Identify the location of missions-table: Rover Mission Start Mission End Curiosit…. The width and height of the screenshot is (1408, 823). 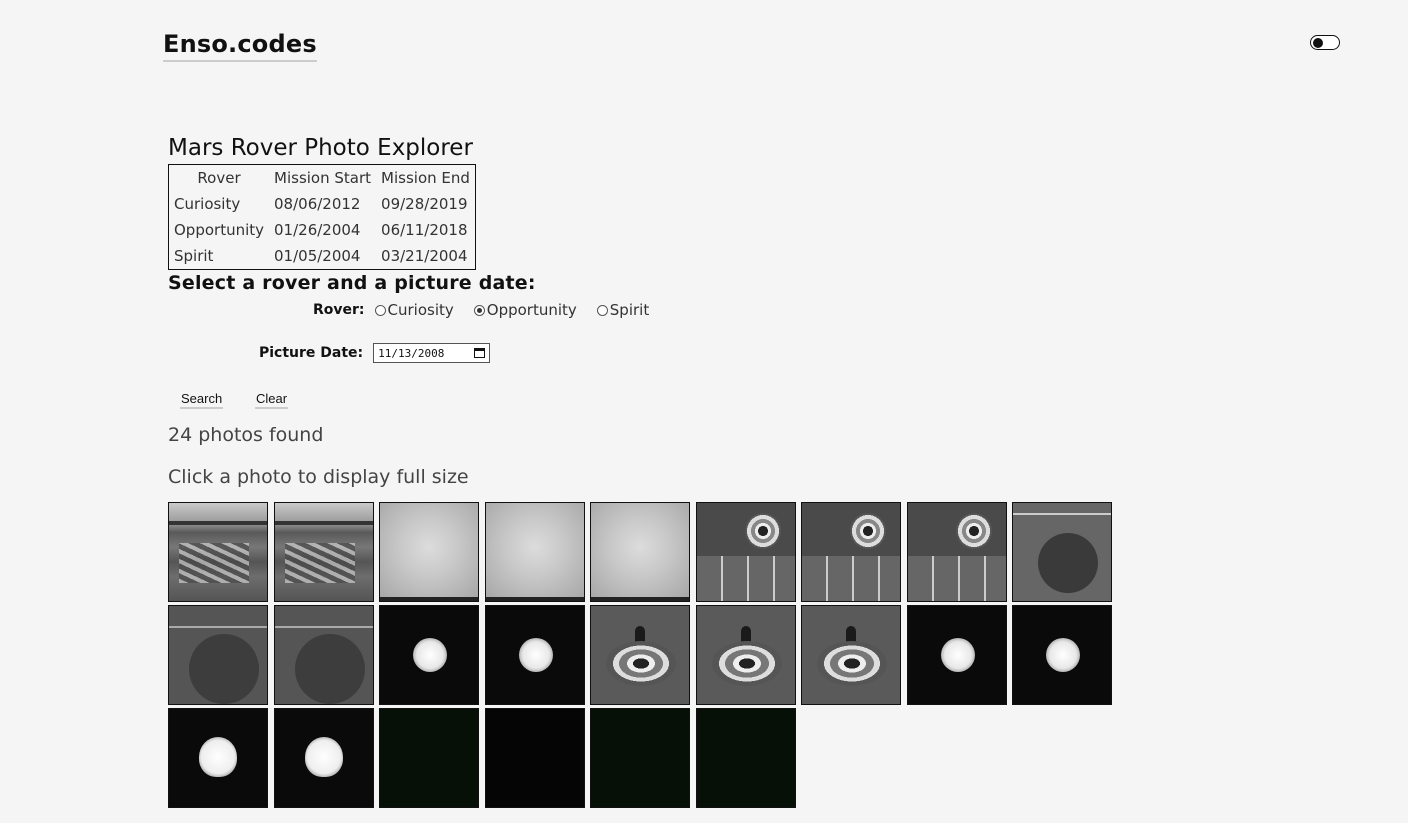
(322, 217).